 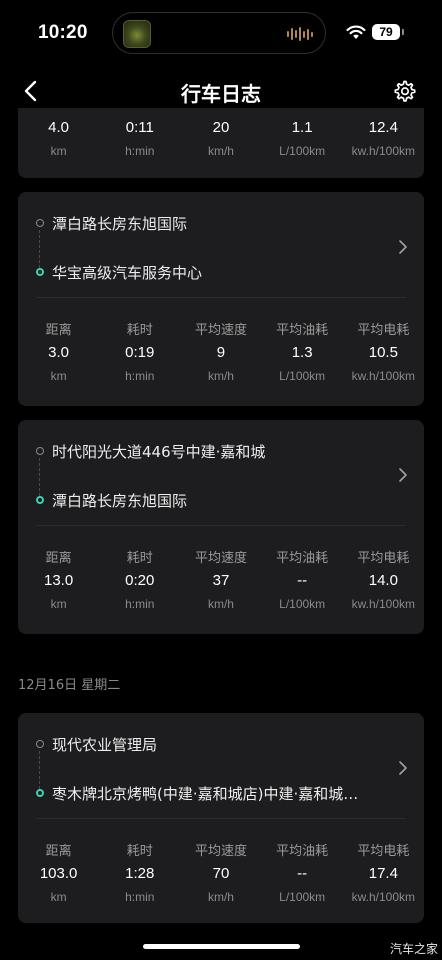 I want to click on stat-avg-speed: 平均速度 9 km/h, so click(x=220, y=354).